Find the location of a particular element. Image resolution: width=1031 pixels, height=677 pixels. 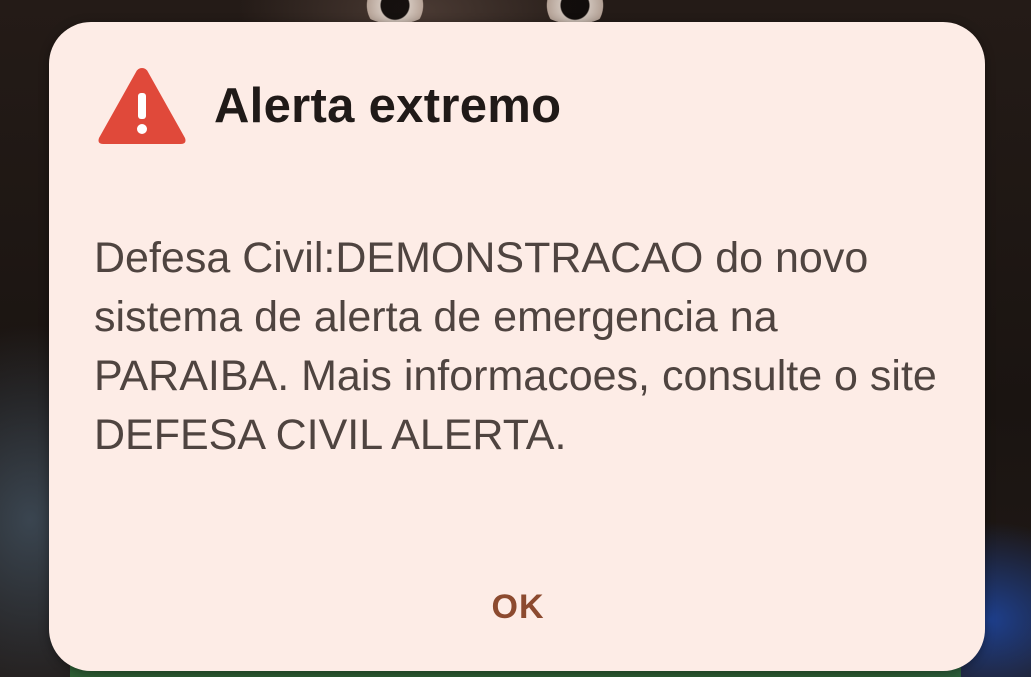

warning-triangle-icon is located at coordinates (142, 106).